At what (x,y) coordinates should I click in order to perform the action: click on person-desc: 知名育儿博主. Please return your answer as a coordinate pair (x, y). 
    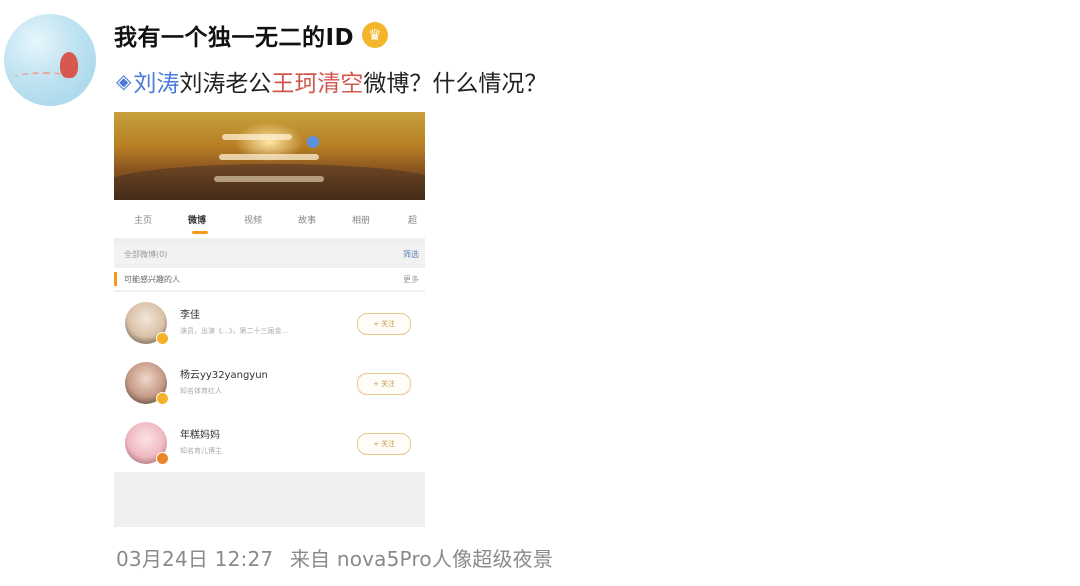
    Looking at the image, I should click on (201, 451).